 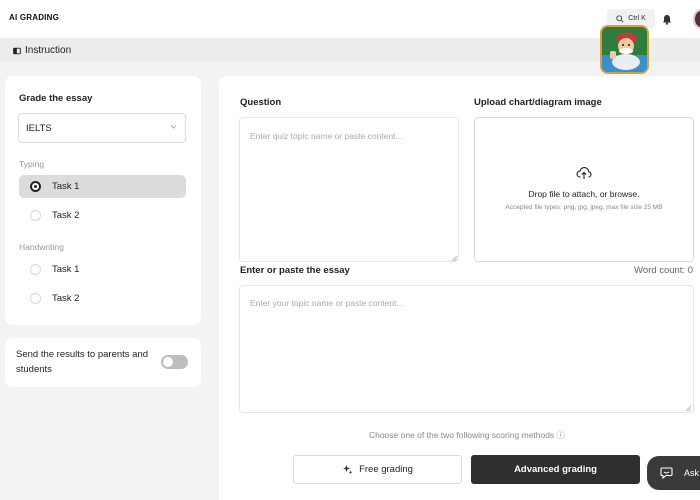 What do you see at coordinates (295, 270) in the screenshot?
I see `essay-label: Enter or paste the essay` at bounding box center [295, 270].